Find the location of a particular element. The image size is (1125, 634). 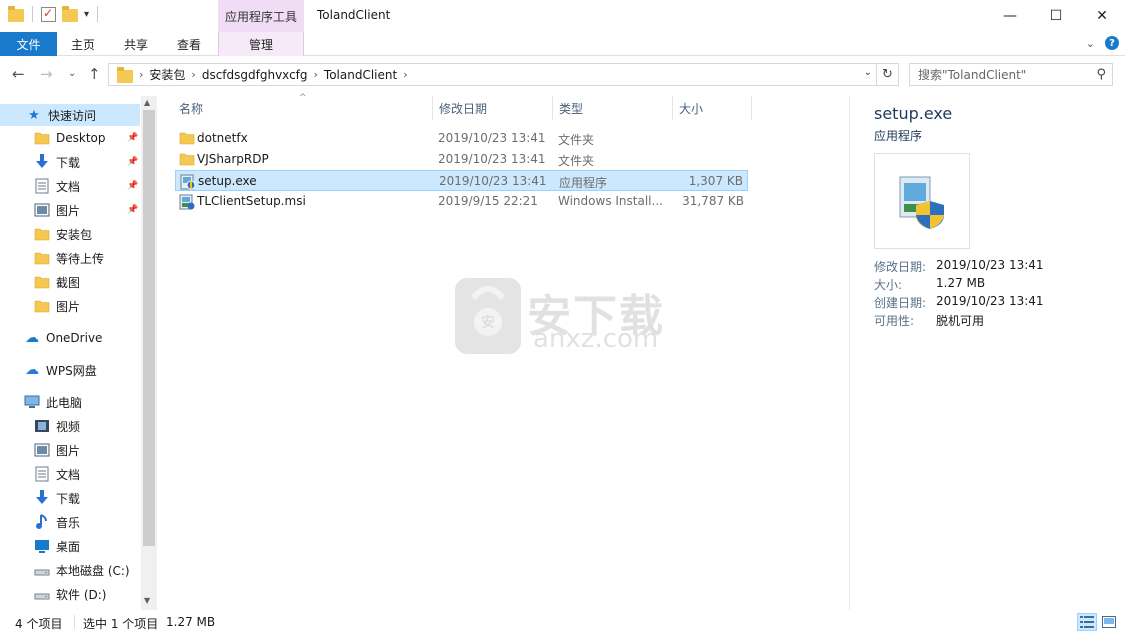

nav-this-pc: 此电脑 is located at coordinates (70, 402).